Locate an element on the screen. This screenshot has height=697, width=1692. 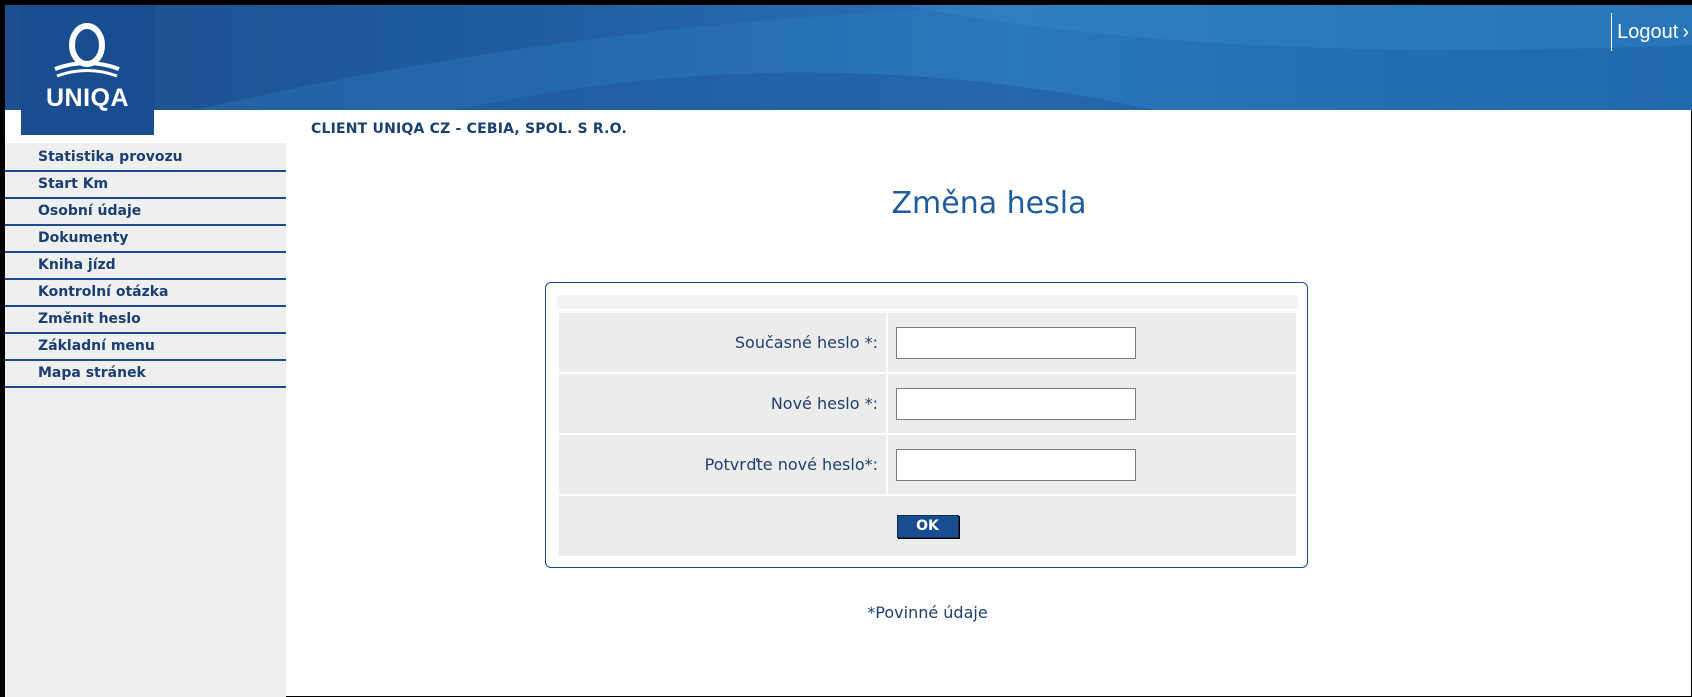
sidebar-item-kontrolni-otazka: Kontrolní otázka is located at coordinates (145, 293).